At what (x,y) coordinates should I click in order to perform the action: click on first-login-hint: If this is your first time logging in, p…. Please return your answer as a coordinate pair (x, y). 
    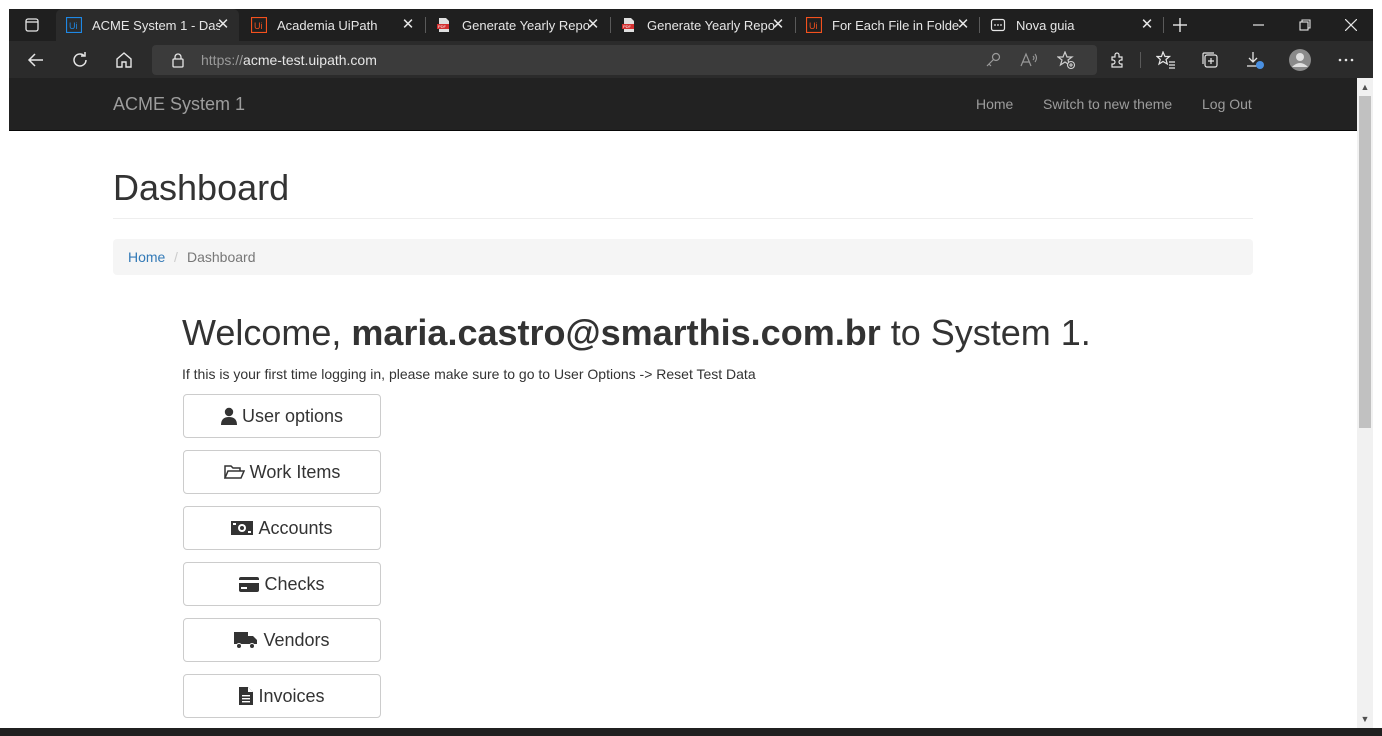
    Looking at the image, I should click on (469, 374).